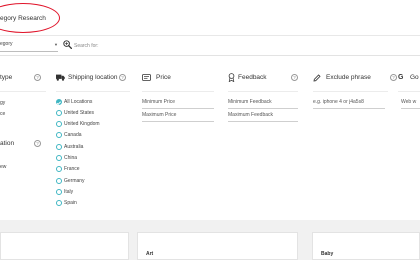 This screenshot has width=420, height=260. I want to click on search-plus-icon, so click(67, 44).